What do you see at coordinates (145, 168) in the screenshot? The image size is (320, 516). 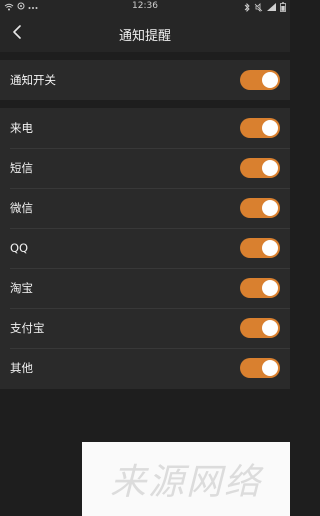 I see `setting-row-sms: 短信` at bounding box center [145, 168].